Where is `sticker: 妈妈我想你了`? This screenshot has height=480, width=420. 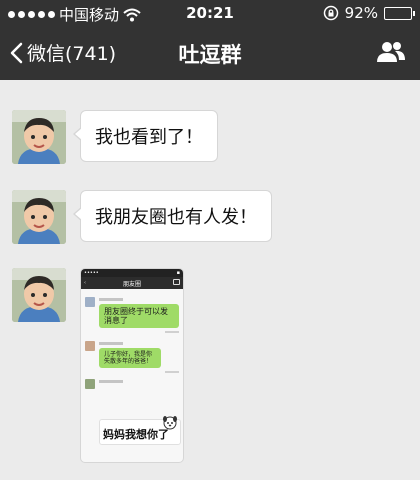 sticker: 妈妈我想你了 is located at coordinates (140, 430).